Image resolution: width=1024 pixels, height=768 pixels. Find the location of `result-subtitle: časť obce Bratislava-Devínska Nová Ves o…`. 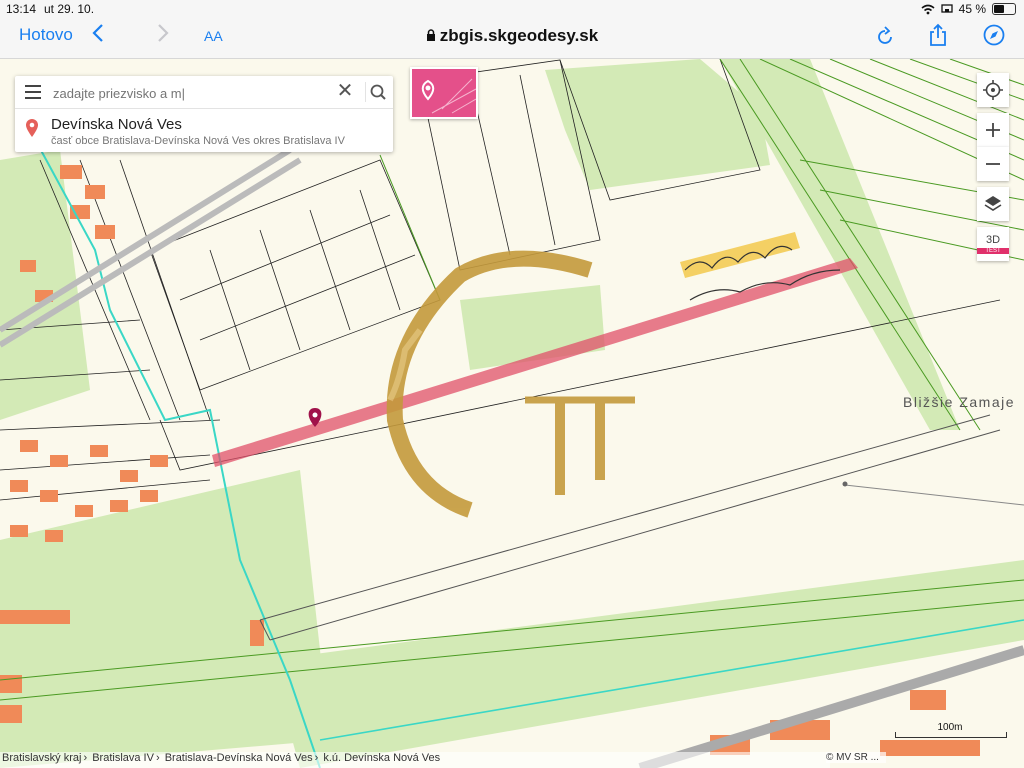

result-subtitle: časť obce Bratislava-Devínska Nová Ves o… is located at coordinates (198, 141).